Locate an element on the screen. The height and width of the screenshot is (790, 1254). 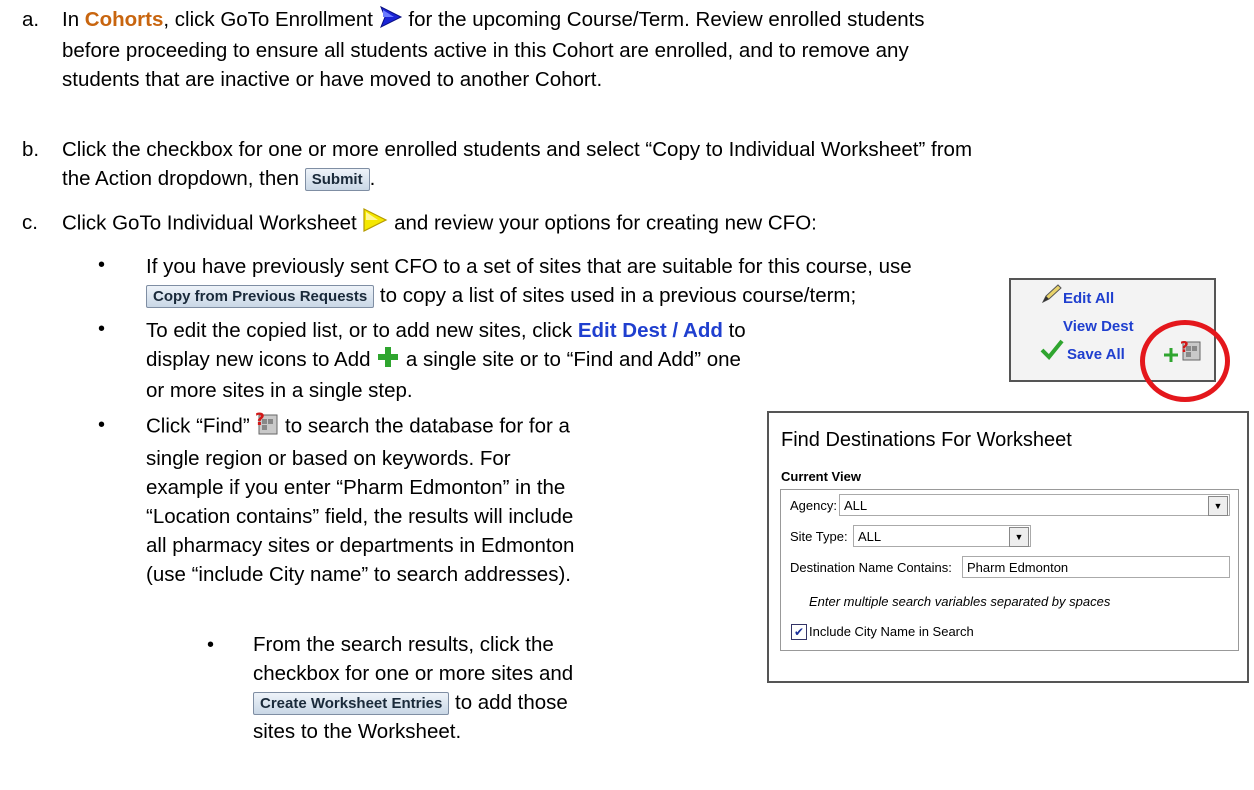
sub-bullet-line3-after: to add those is located at coordinates (508, 702).